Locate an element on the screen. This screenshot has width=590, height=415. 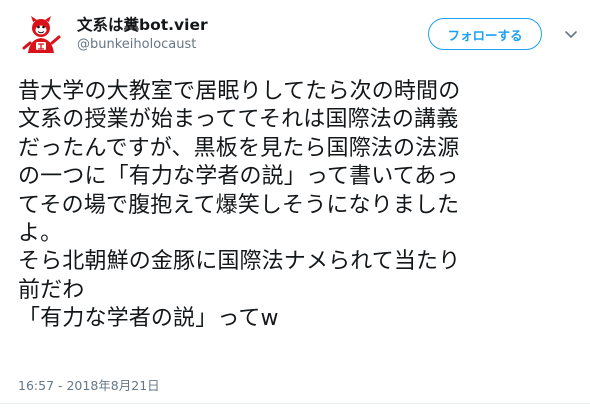
follow-button-label: フォローする is located at coordinates (485, 35).